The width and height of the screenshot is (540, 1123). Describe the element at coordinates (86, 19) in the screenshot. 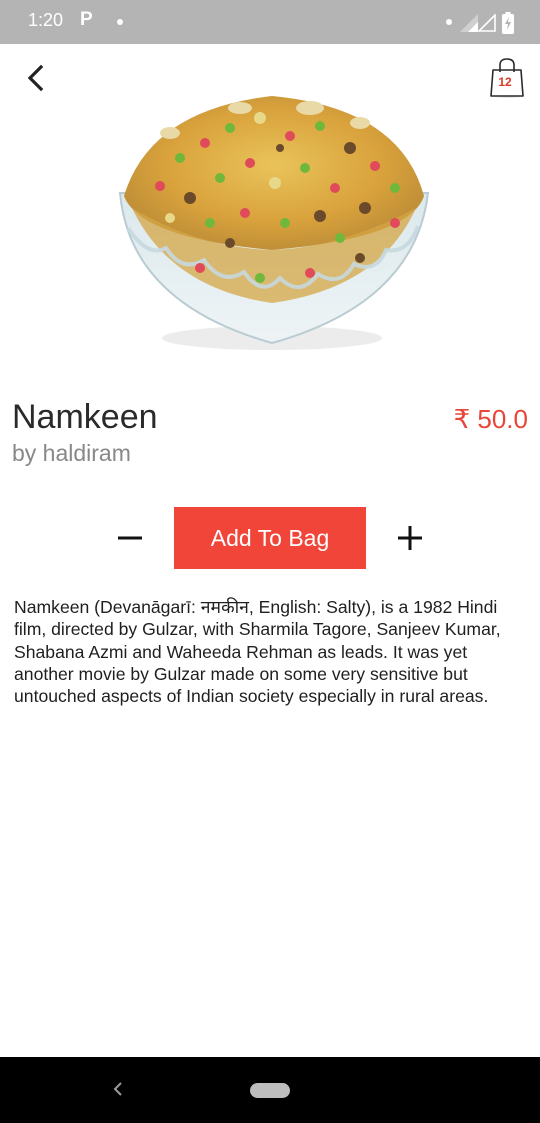

I see `parking-p-icon: P` at that location.